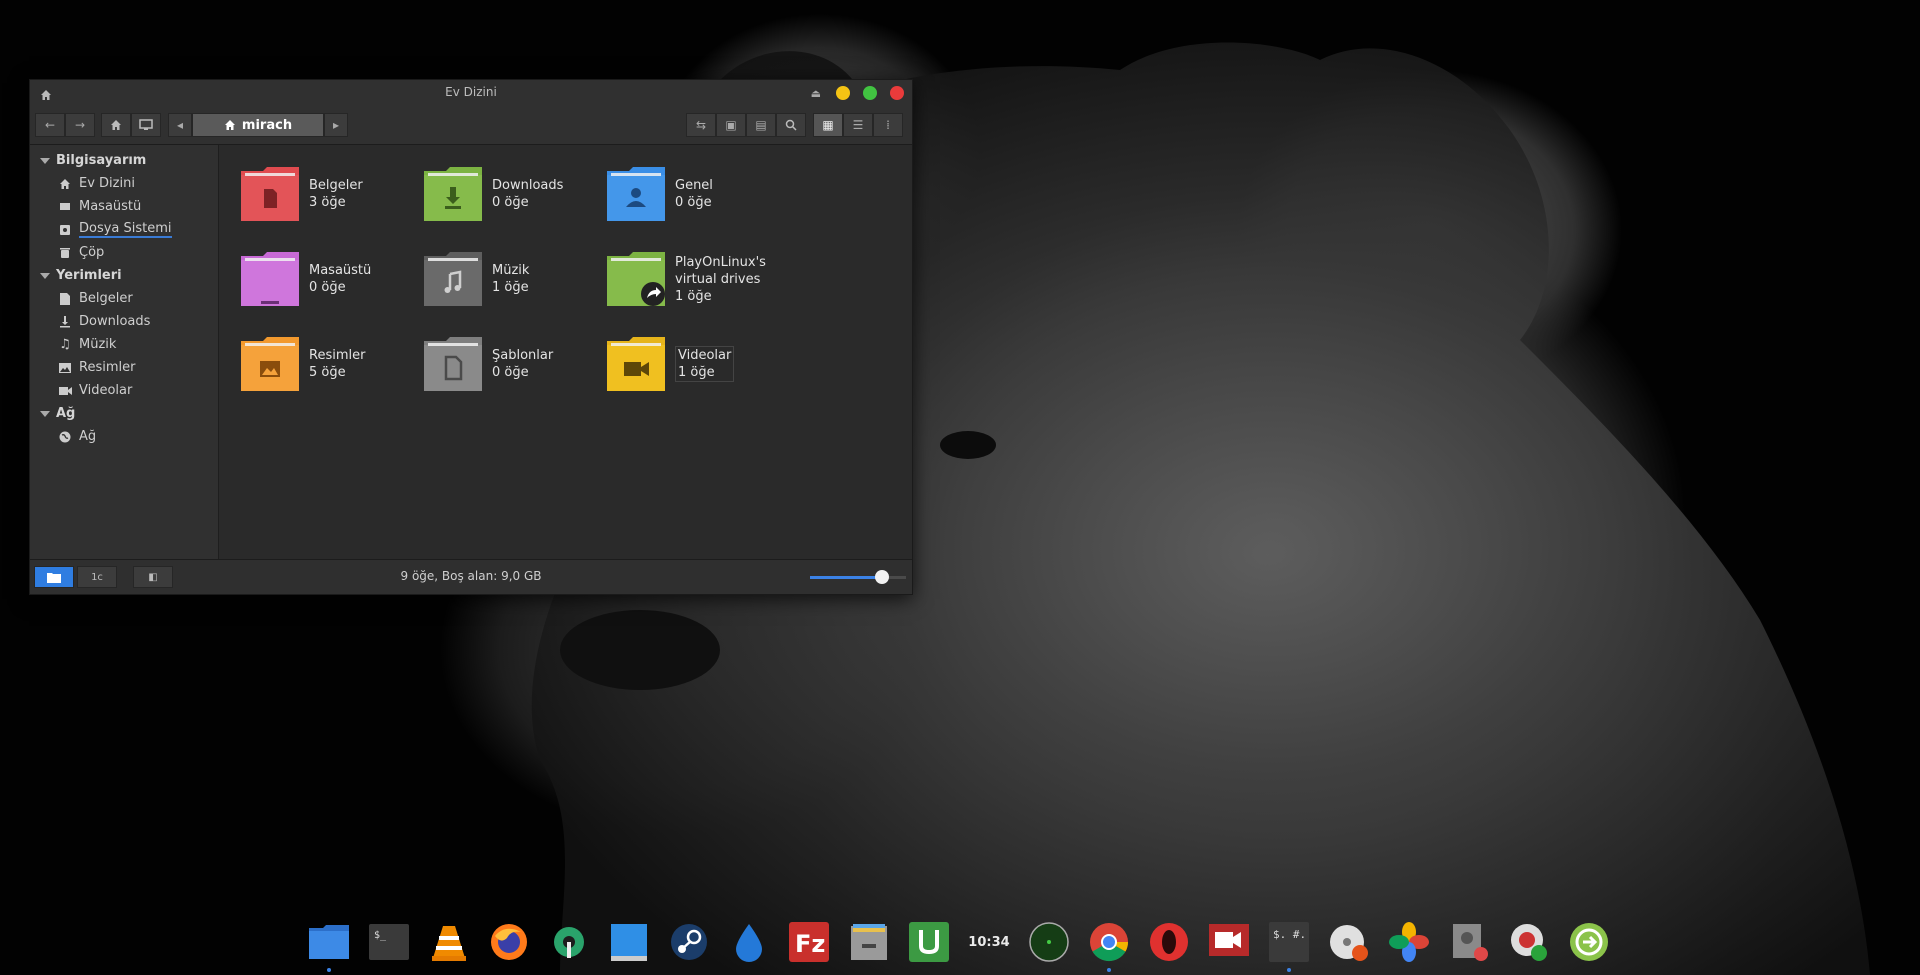 The image size is (1920, 975). What do you see at coordinates (124, 275) in the screenshot?
I see `sidebar-section-bookmarks: Yerimleri` at bounding box center [124, 275].